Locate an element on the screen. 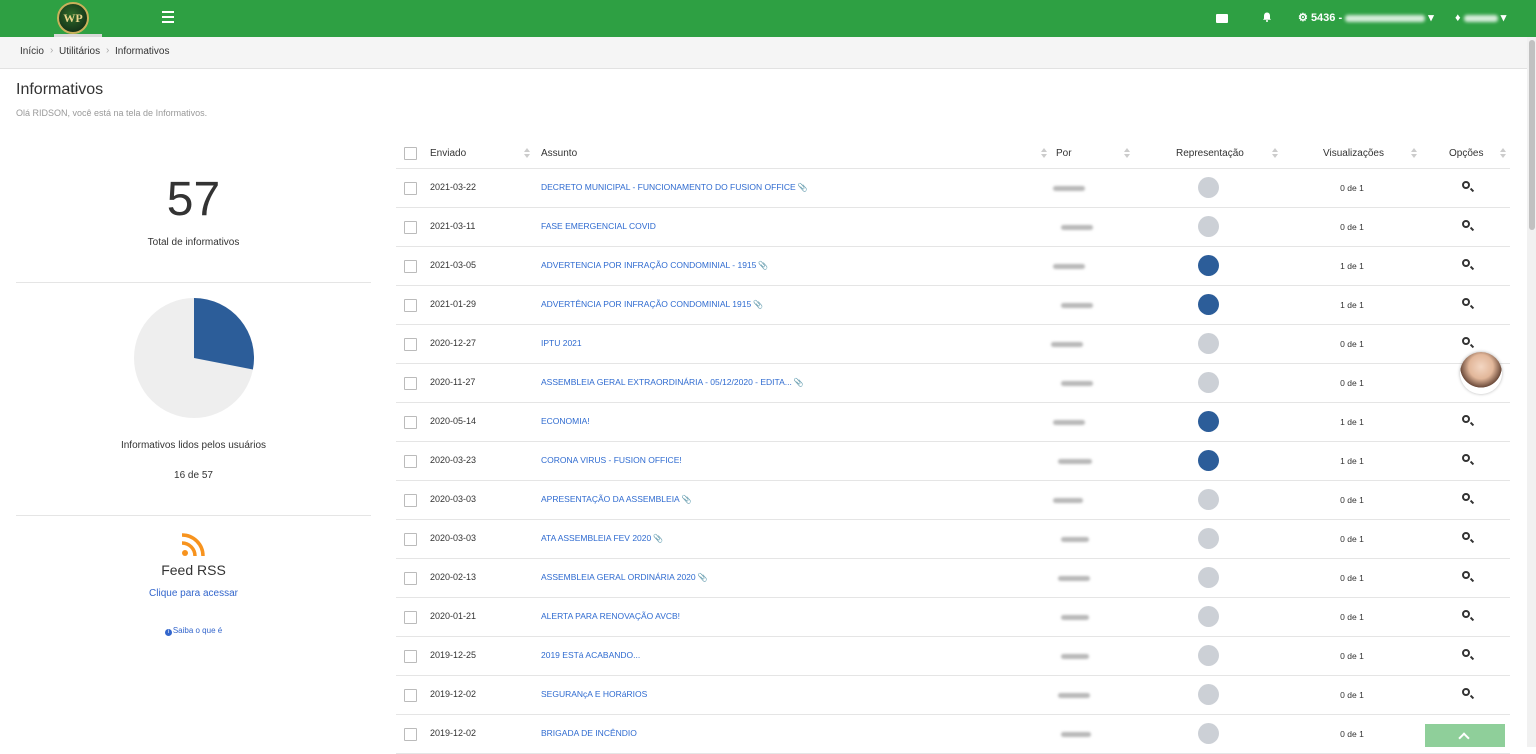 Image resolution: width=1536 pixels, height=754 pixels. row-date: 2021-03-22 is located at coordinates (453, 187).